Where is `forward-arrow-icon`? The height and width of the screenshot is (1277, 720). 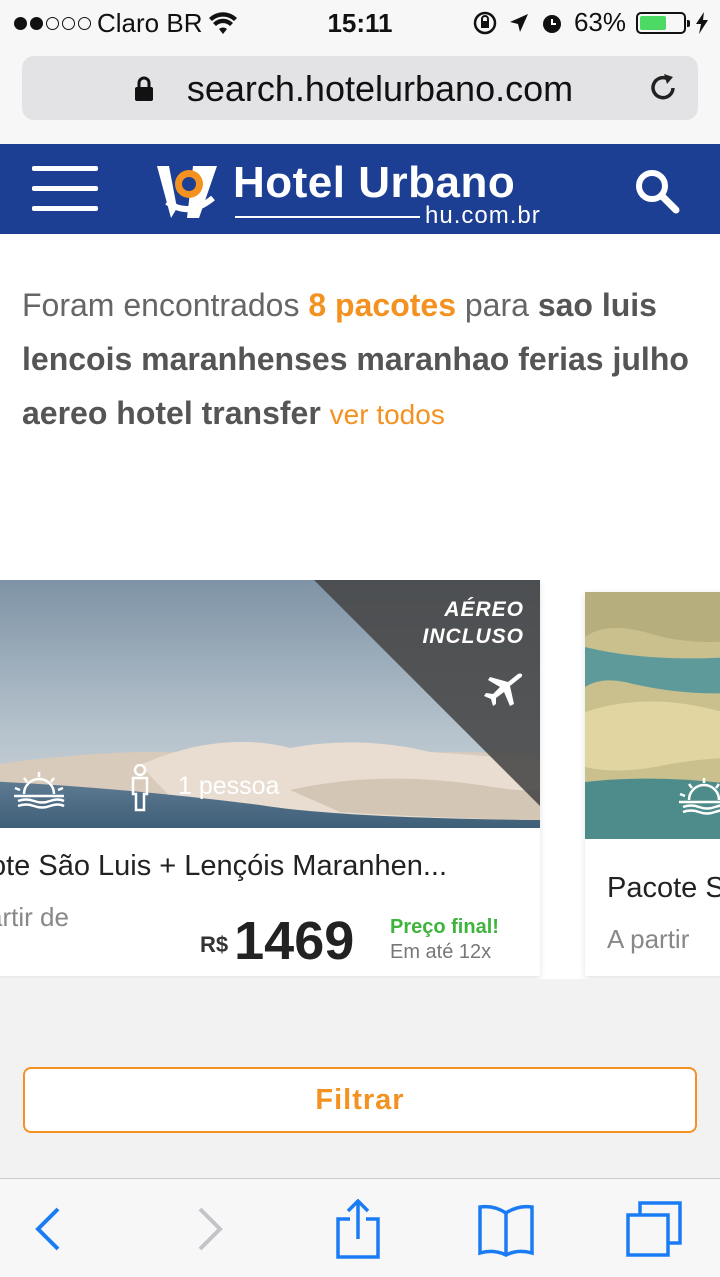
forward-arrow-icon is located at coordinates (208, 1229).